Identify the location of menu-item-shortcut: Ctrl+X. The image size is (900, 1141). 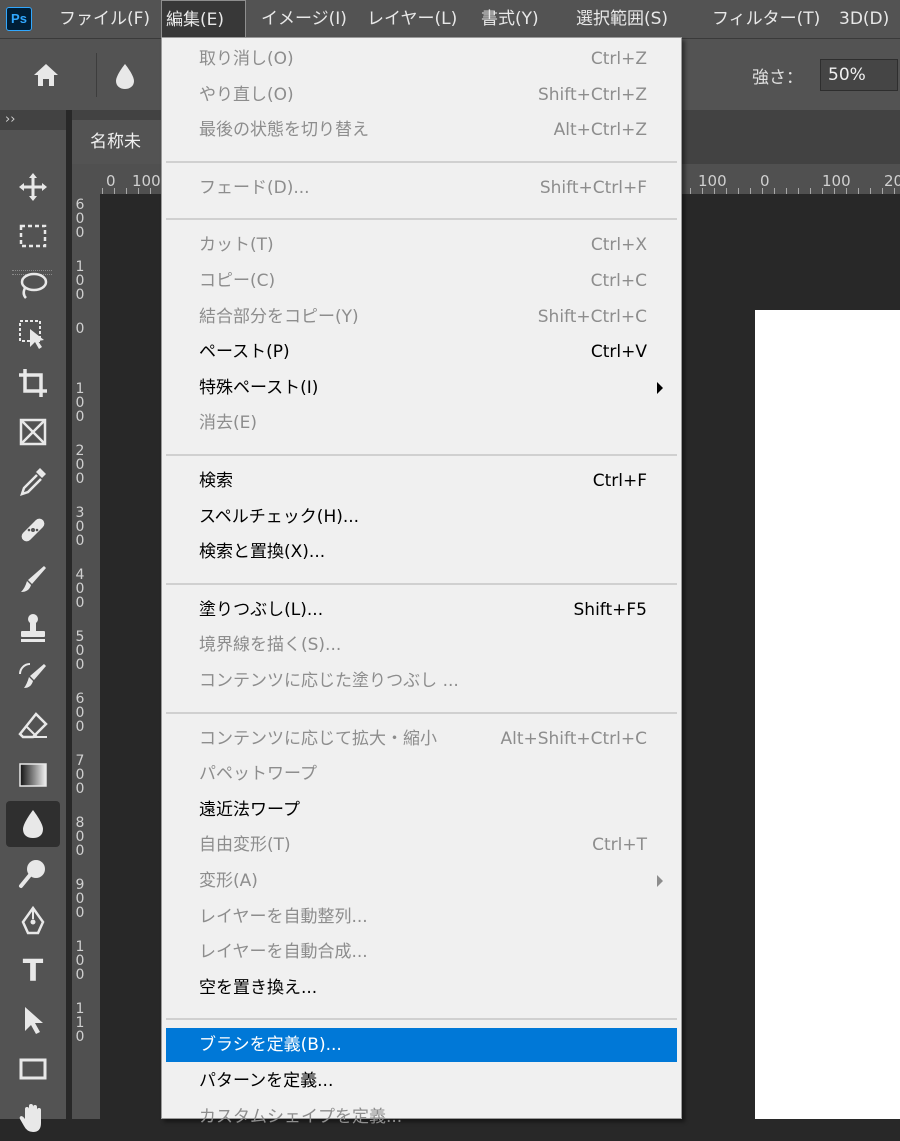
(618, 245).